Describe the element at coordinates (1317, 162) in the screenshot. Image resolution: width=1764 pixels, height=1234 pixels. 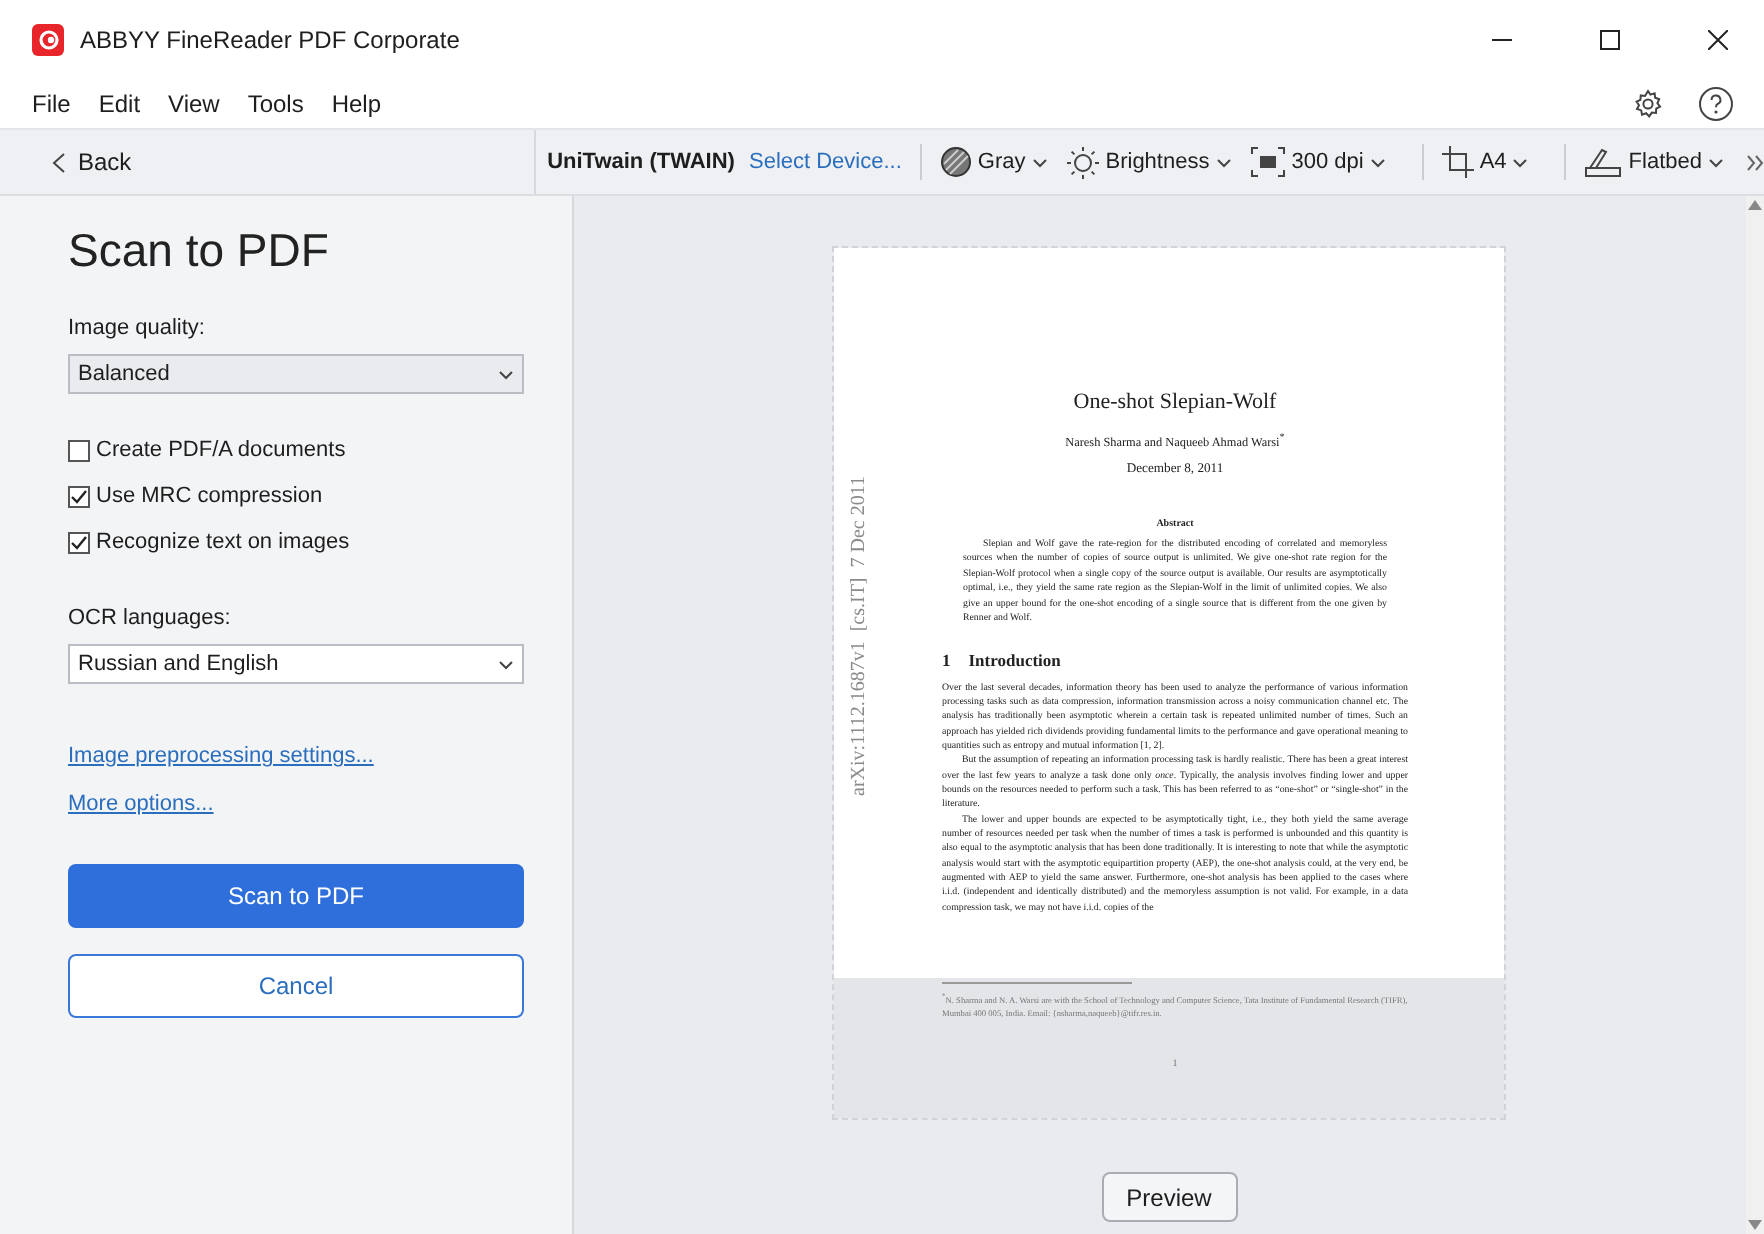
I see `toolbar-dropdown: 300 dpi` at that location.